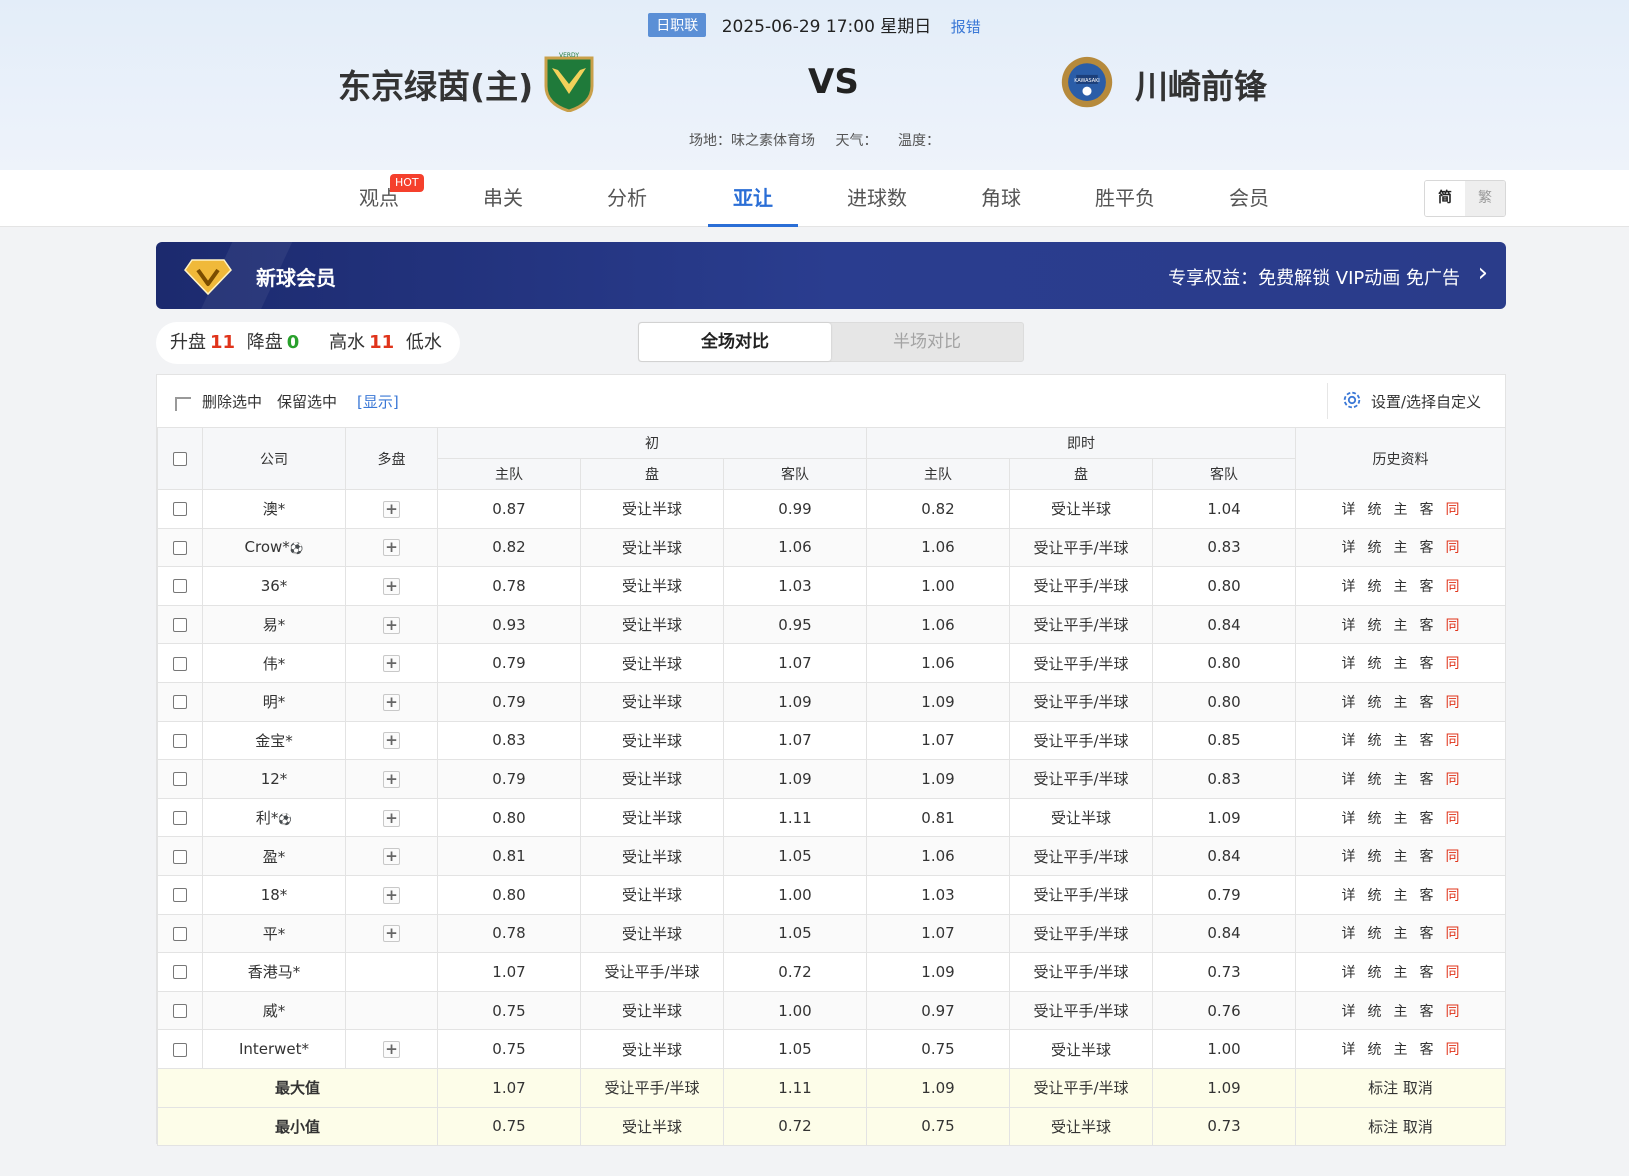 The height and width of the screenshot is (1176, 1629). Describe the element at coordinates (877, 198) in the screenshot. I see `tab-goals: 进球数` at that location.